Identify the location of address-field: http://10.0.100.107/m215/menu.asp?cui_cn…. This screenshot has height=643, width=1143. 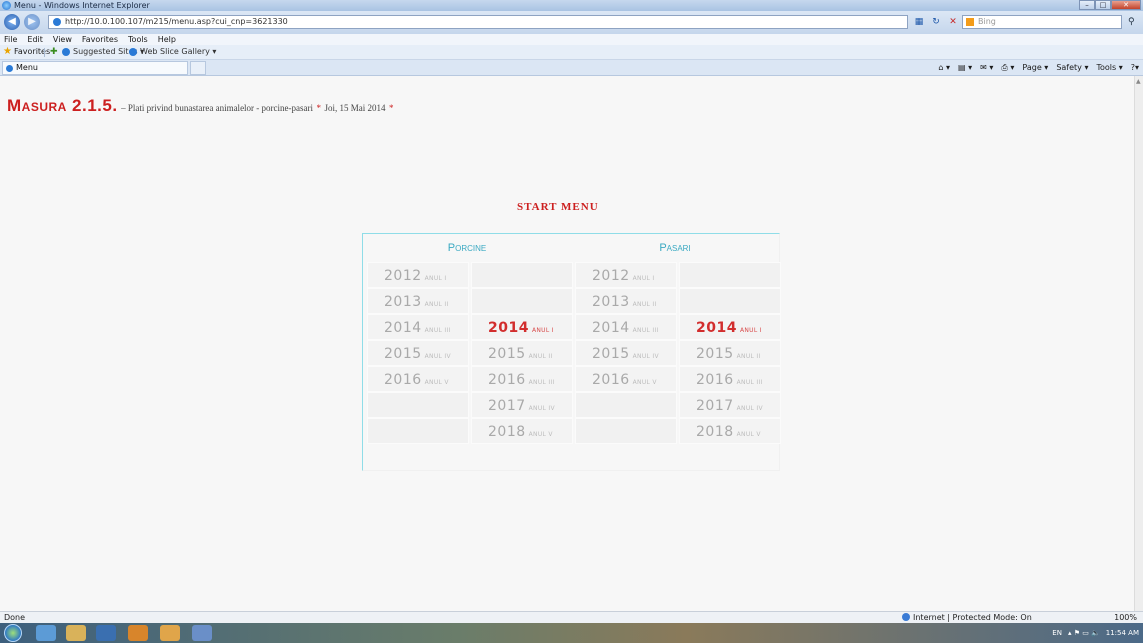
(478, 22).